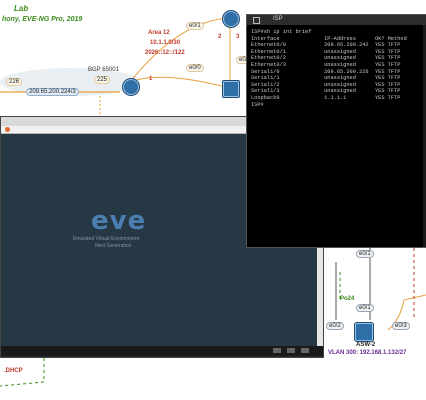  What do you see at coordinates (278, 19) in the screenshot?
I see `isp-window-title: ISP` at bounding box center [278, 19].